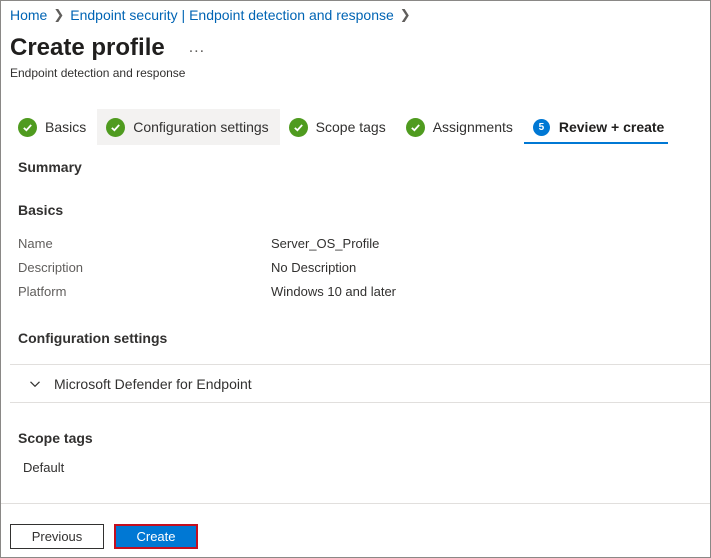 This screenshot has width=711, height=558. I want to click on create-button: Create, so click(156, 536).